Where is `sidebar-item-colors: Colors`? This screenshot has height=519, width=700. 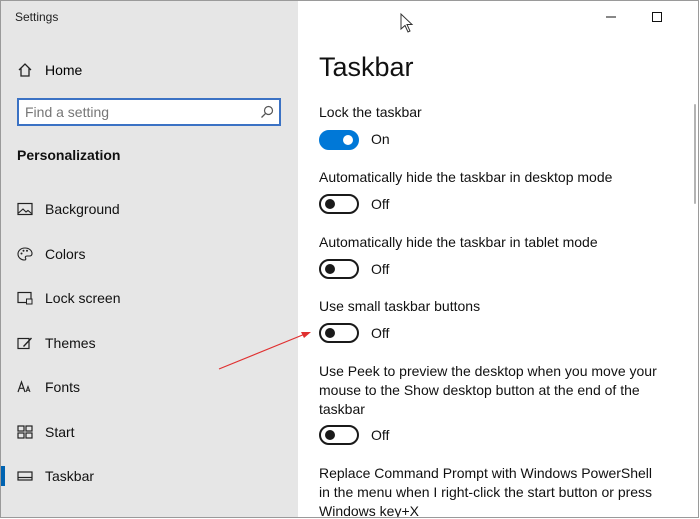
sidebar-item-colors: Colors is located at coordinates (149, 254).